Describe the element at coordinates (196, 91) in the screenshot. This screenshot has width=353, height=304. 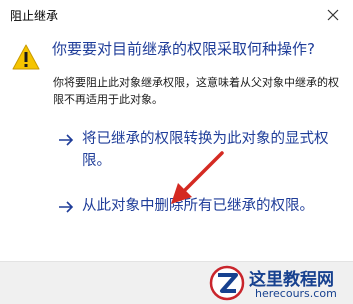
I see `dialog-description: 你将要阻止此对象继承权限，这意味着从父对象中继承的权限不再适用于此对象。` at that location.